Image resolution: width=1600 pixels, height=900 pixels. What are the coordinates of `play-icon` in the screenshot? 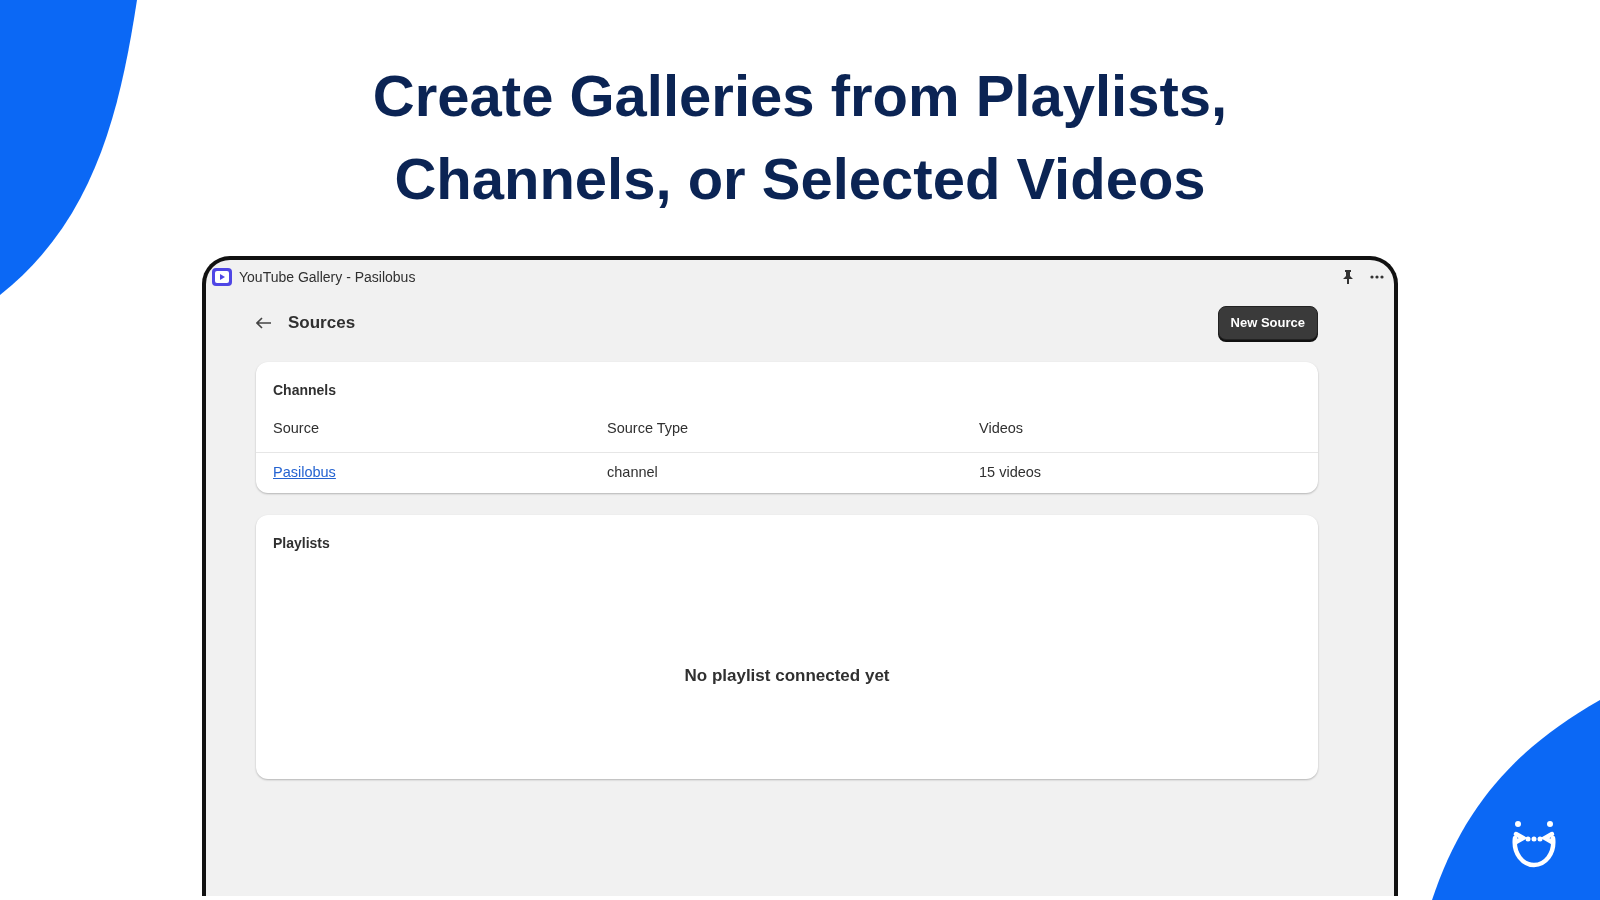 It's located at (222, 277).